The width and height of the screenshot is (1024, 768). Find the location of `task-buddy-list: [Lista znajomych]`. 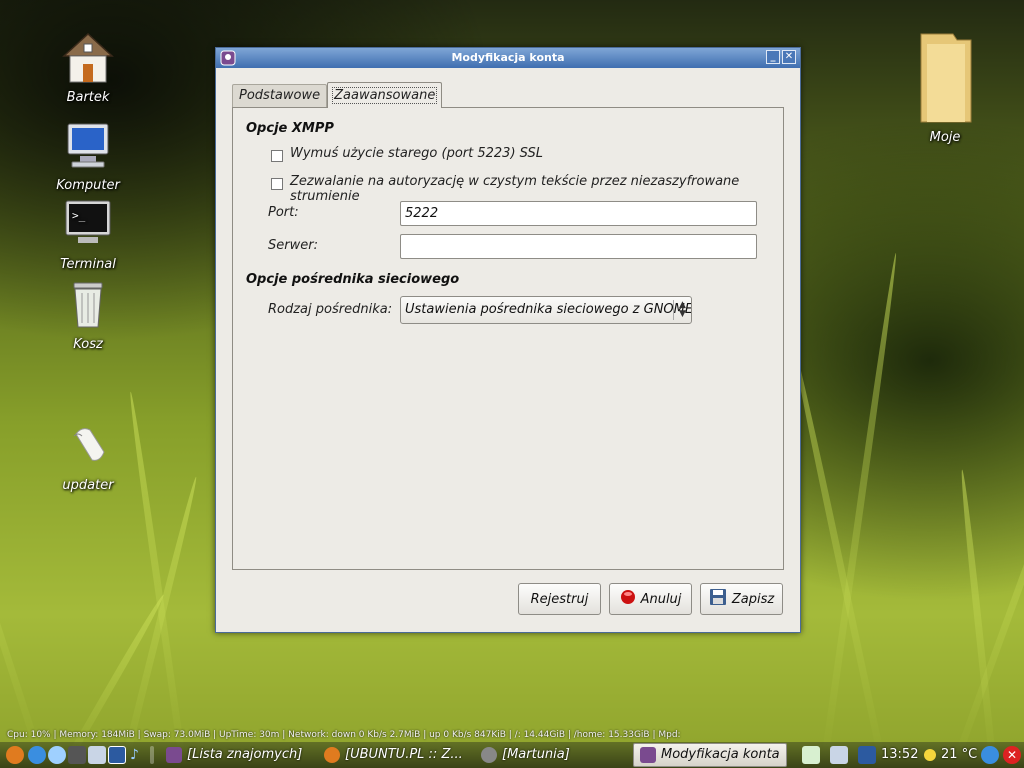

task-buddy-list: [Lista znajomych] is located at coordinates (234, 755).